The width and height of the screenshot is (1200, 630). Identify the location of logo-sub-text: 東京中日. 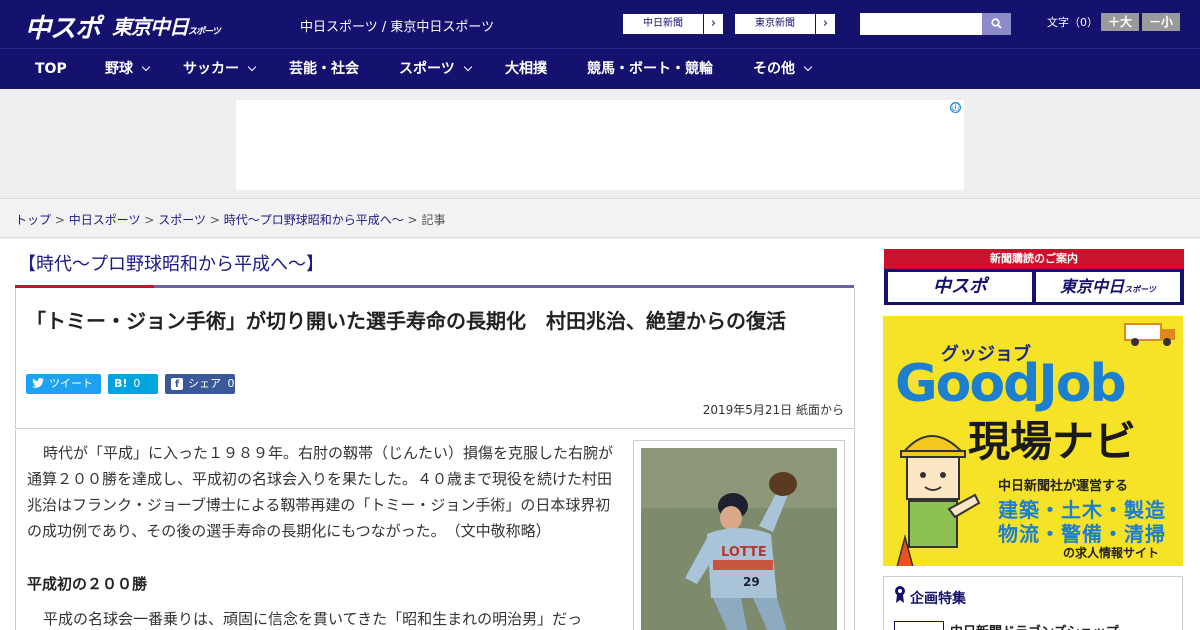
(150, 27).